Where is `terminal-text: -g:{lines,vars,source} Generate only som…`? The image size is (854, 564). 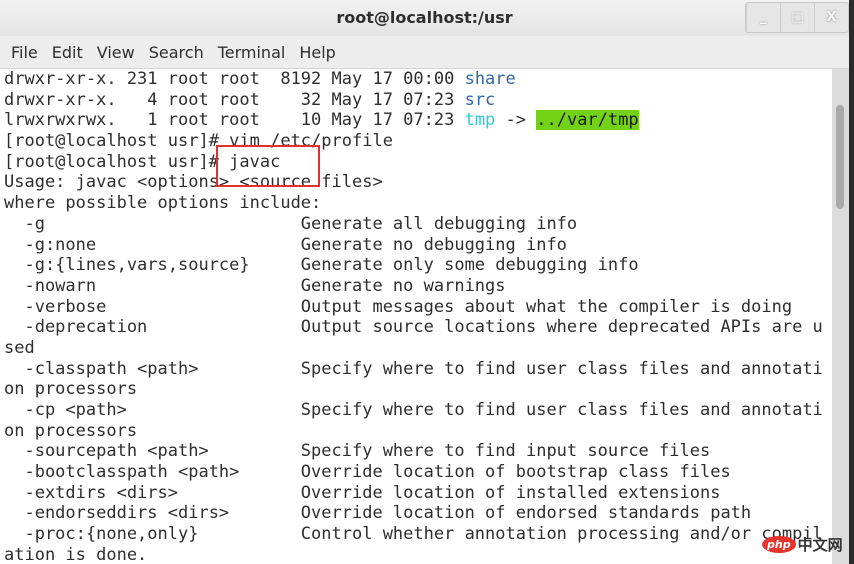
terminal-text: -g:{lines,vars,source} Generate only som… is located at coordinates (321, 265).